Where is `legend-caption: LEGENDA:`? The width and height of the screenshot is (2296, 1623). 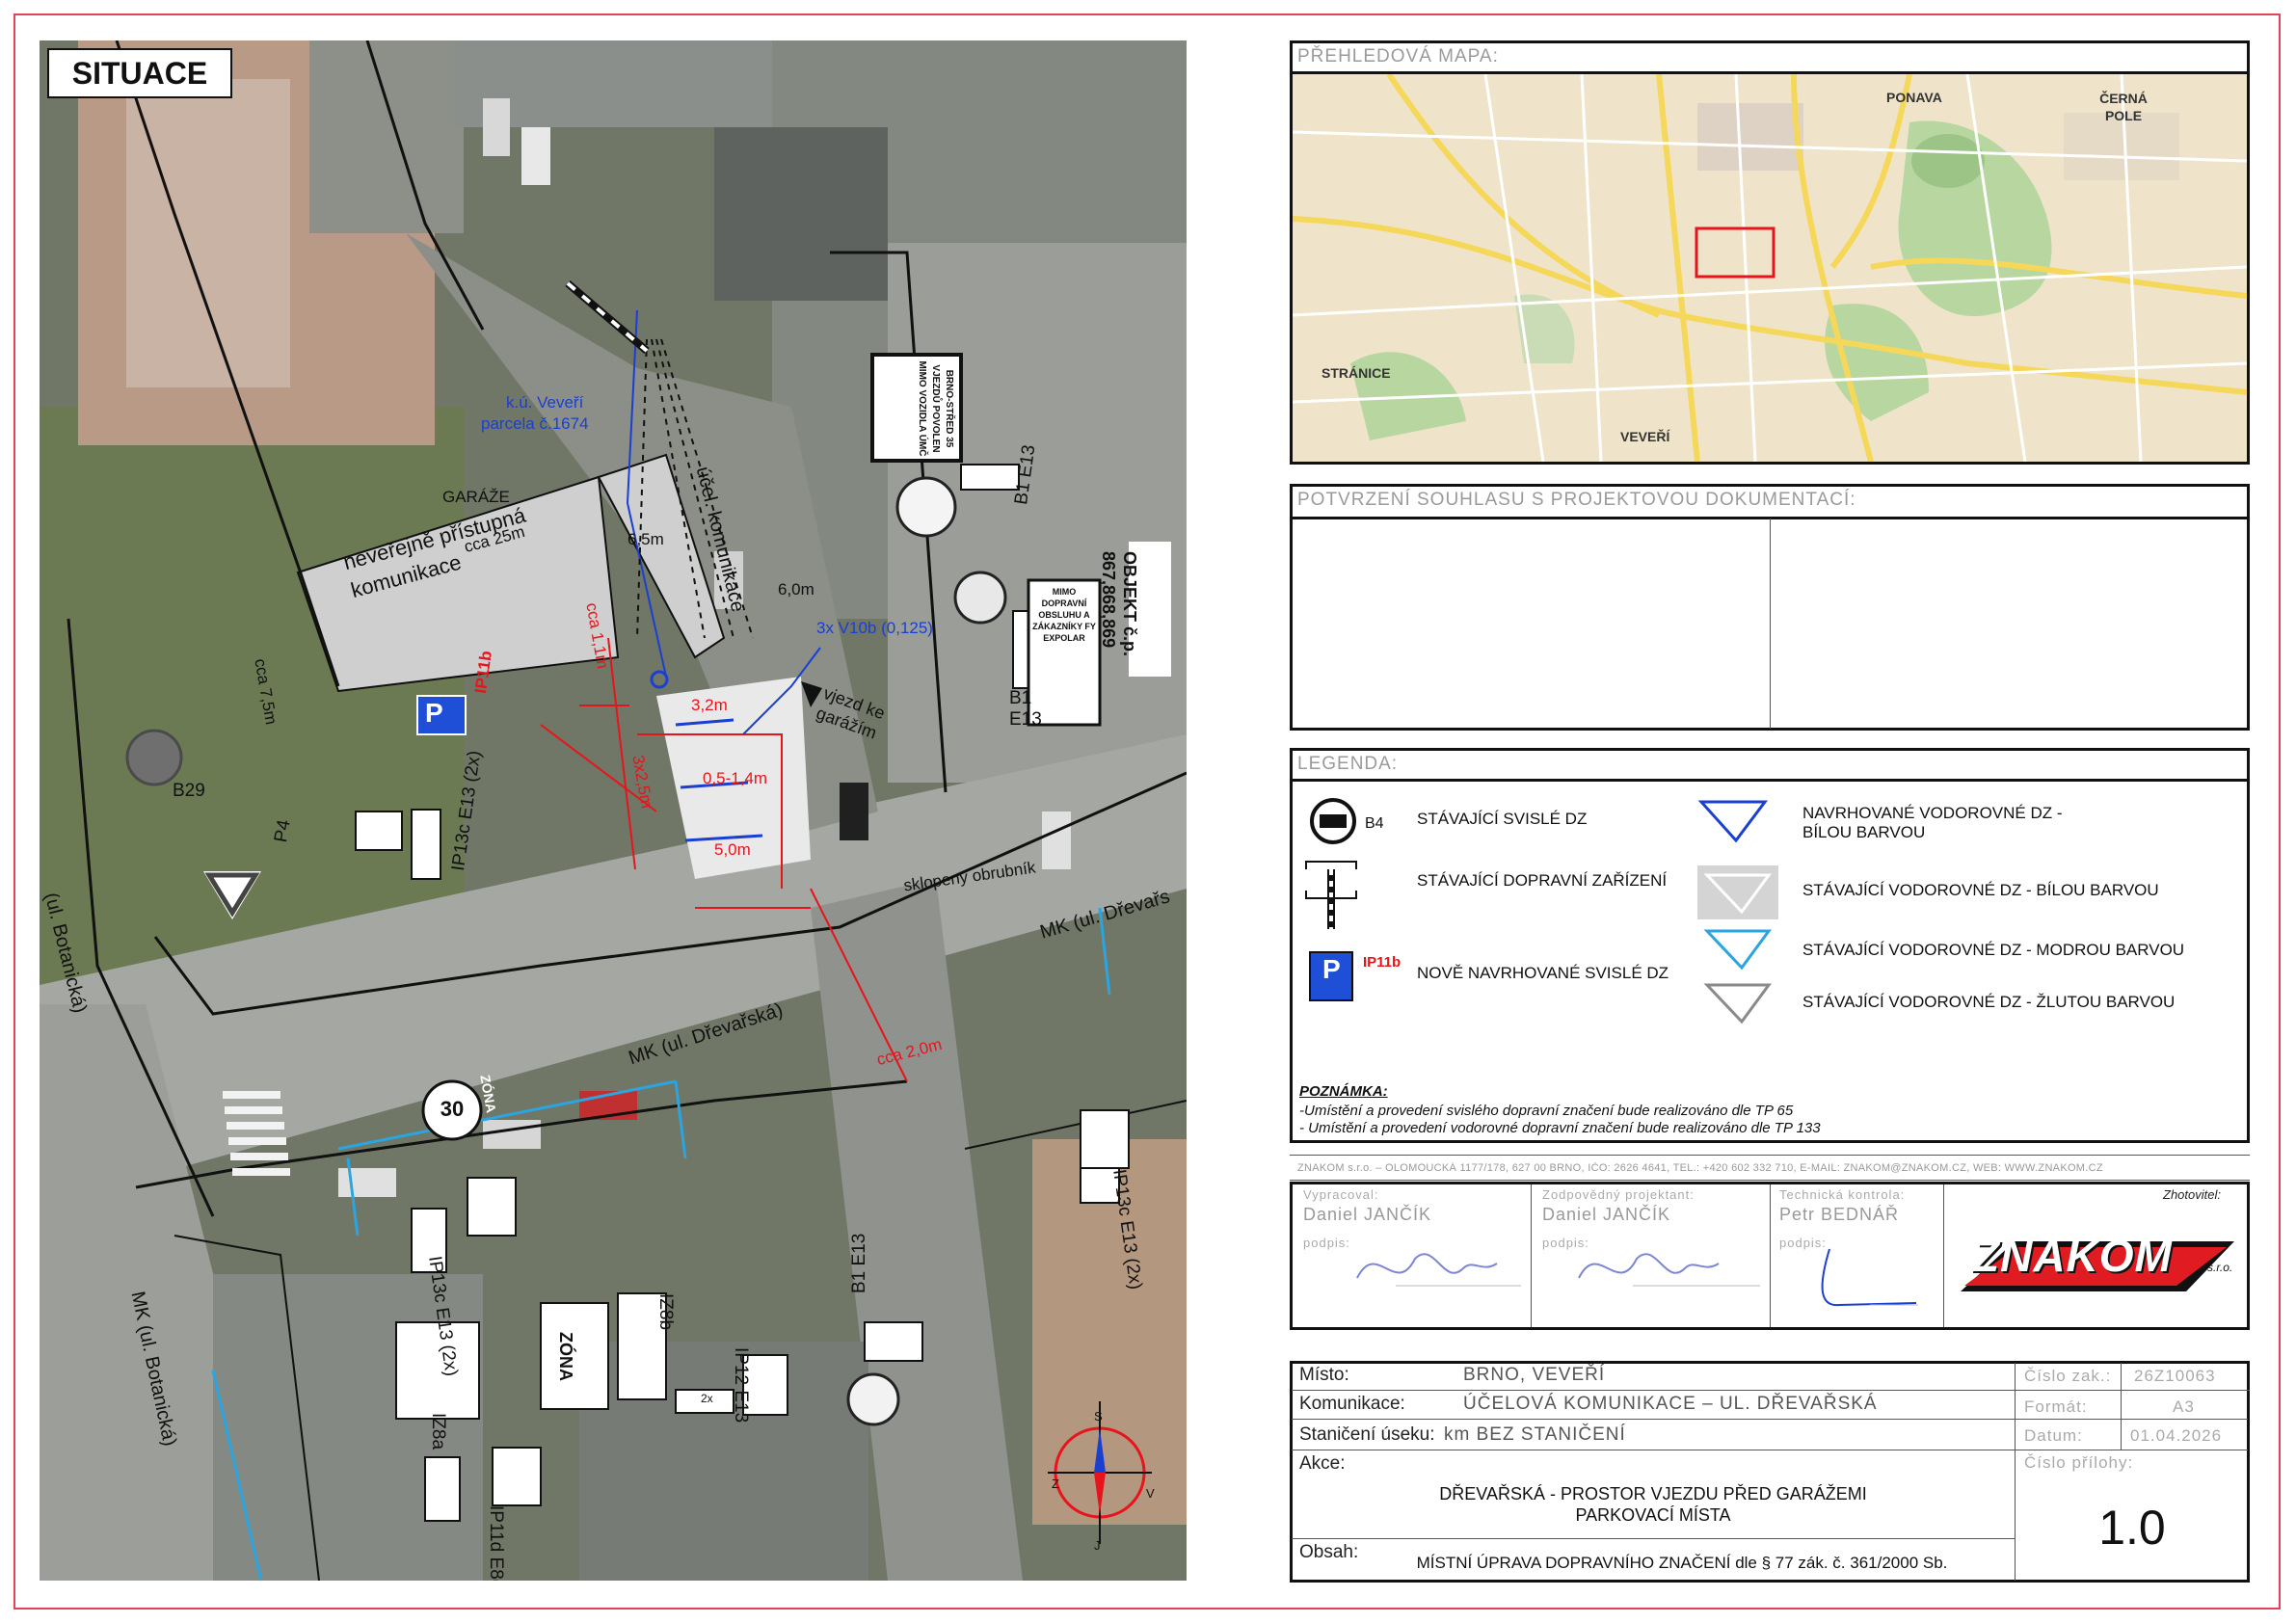
legend-caption: LEGENDA: is located at coordinates (1348, 764).